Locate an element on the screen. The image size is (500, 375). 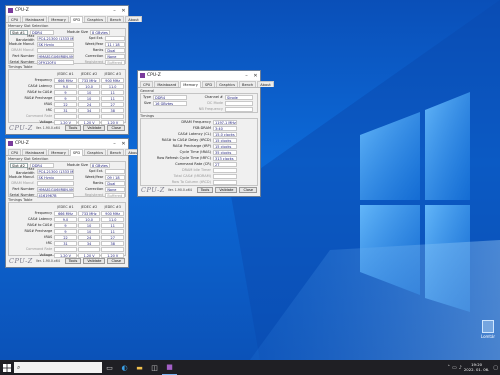
registered-label: Registered is located at coordinates (94, 195).